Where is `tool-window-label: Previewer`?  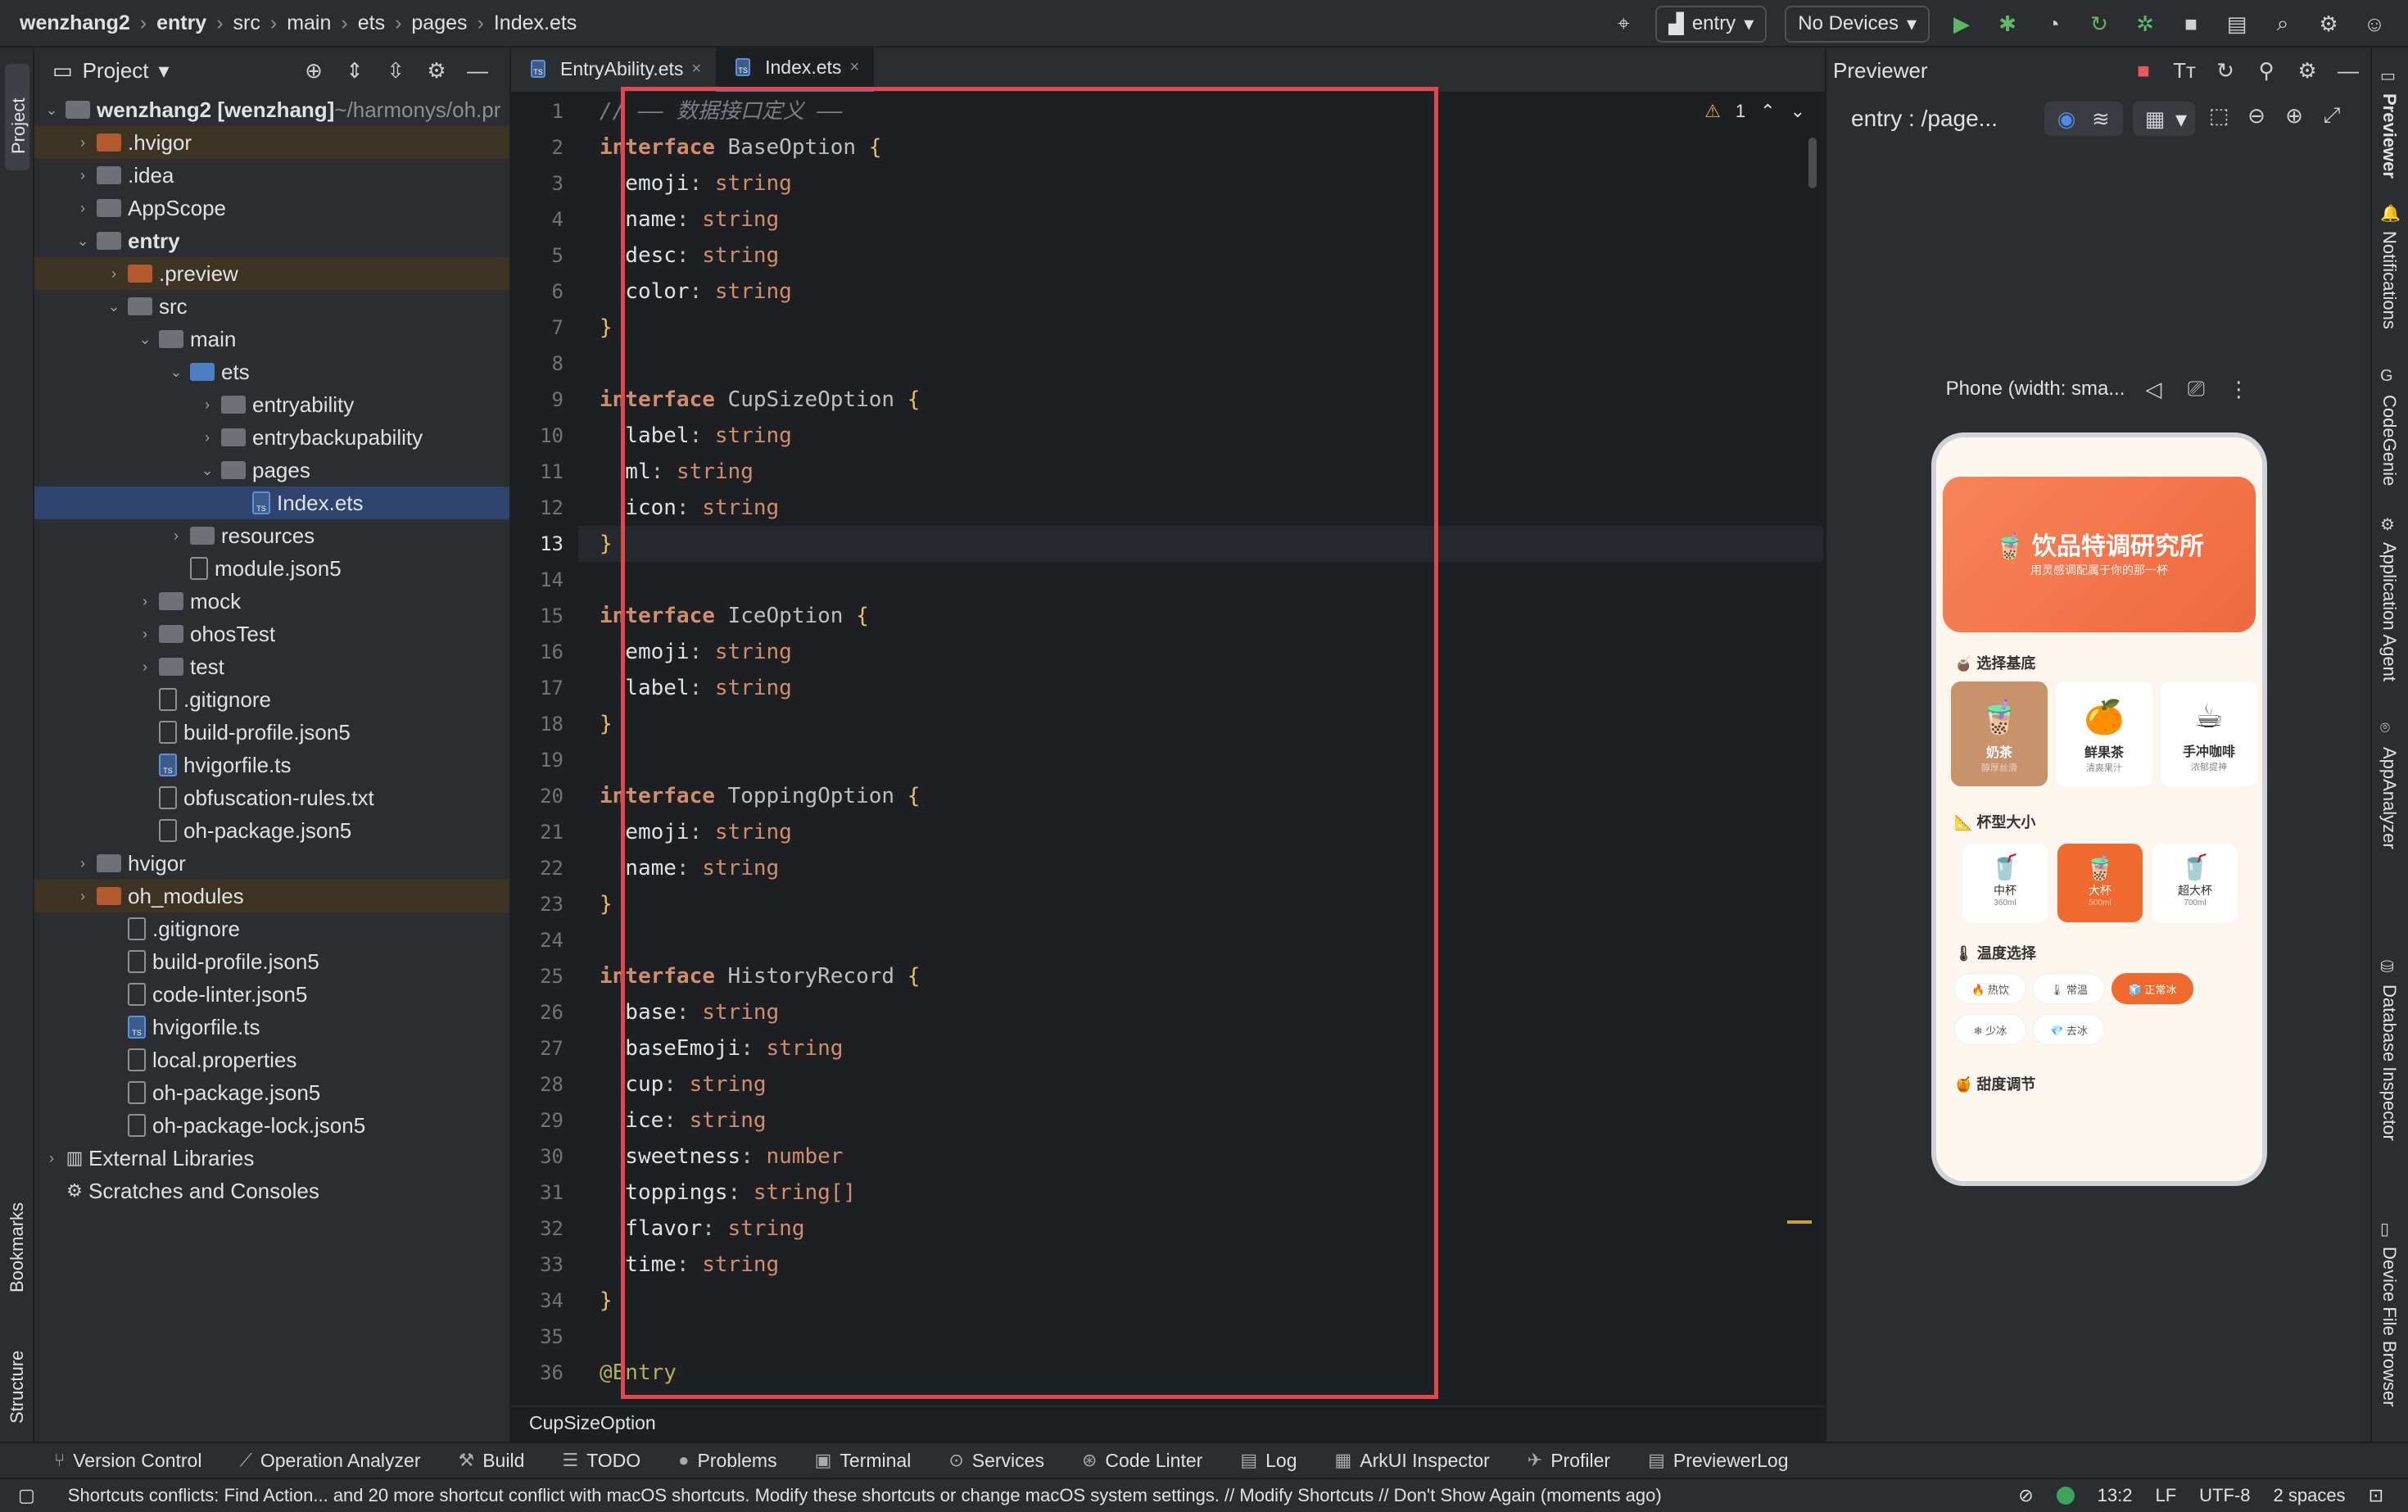
tool-window-label: Previewer is located at coordinates (2389, 136).